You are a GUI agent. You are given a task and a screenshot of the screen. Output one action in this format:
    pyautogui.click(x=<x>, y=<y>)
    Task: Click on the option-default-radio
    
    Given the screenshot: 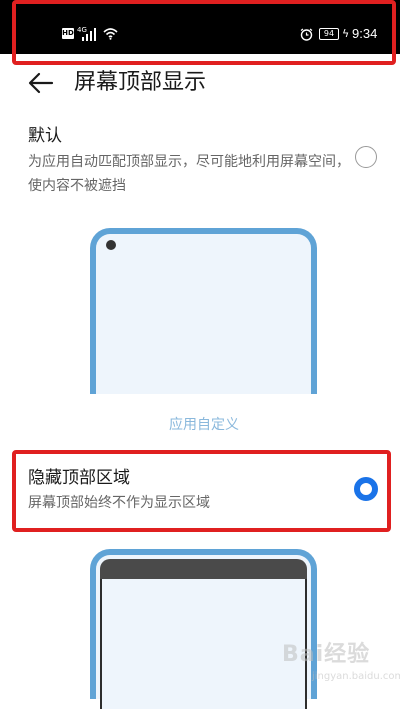 What is the action you would take?
    pyautogui.click(x=366, y=157)
    